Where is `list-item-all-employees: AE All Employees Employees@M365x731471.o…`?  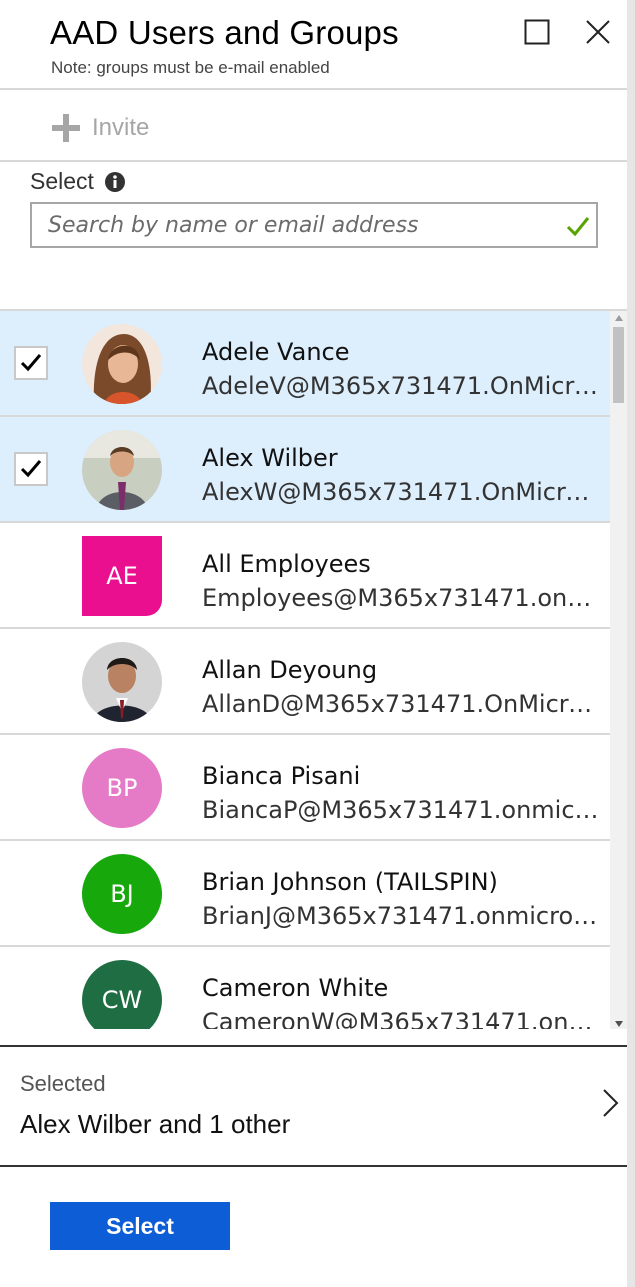
list-item-all-employees: AE All Employees Employees@M365x731471.o… is located at coordinates (305, 576).